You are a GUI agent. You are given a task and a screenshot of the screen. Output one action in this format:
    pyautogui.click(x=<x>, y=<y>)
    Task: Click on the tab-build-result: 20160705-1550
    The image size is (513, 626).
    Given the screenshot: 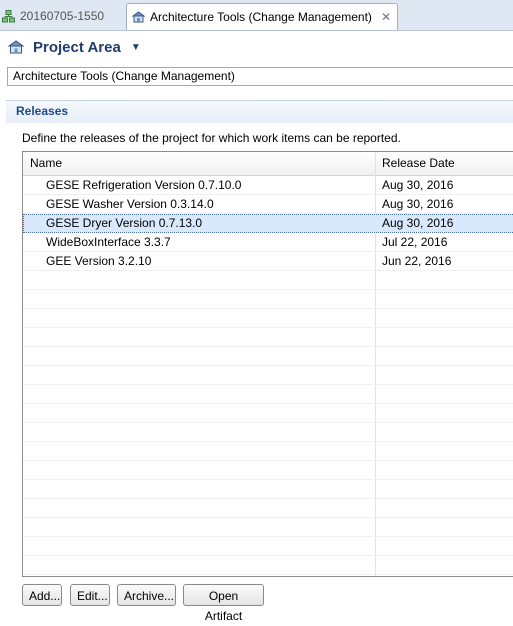 What is the action you would take?
    pyautogui.click(x=63, y=15)
    